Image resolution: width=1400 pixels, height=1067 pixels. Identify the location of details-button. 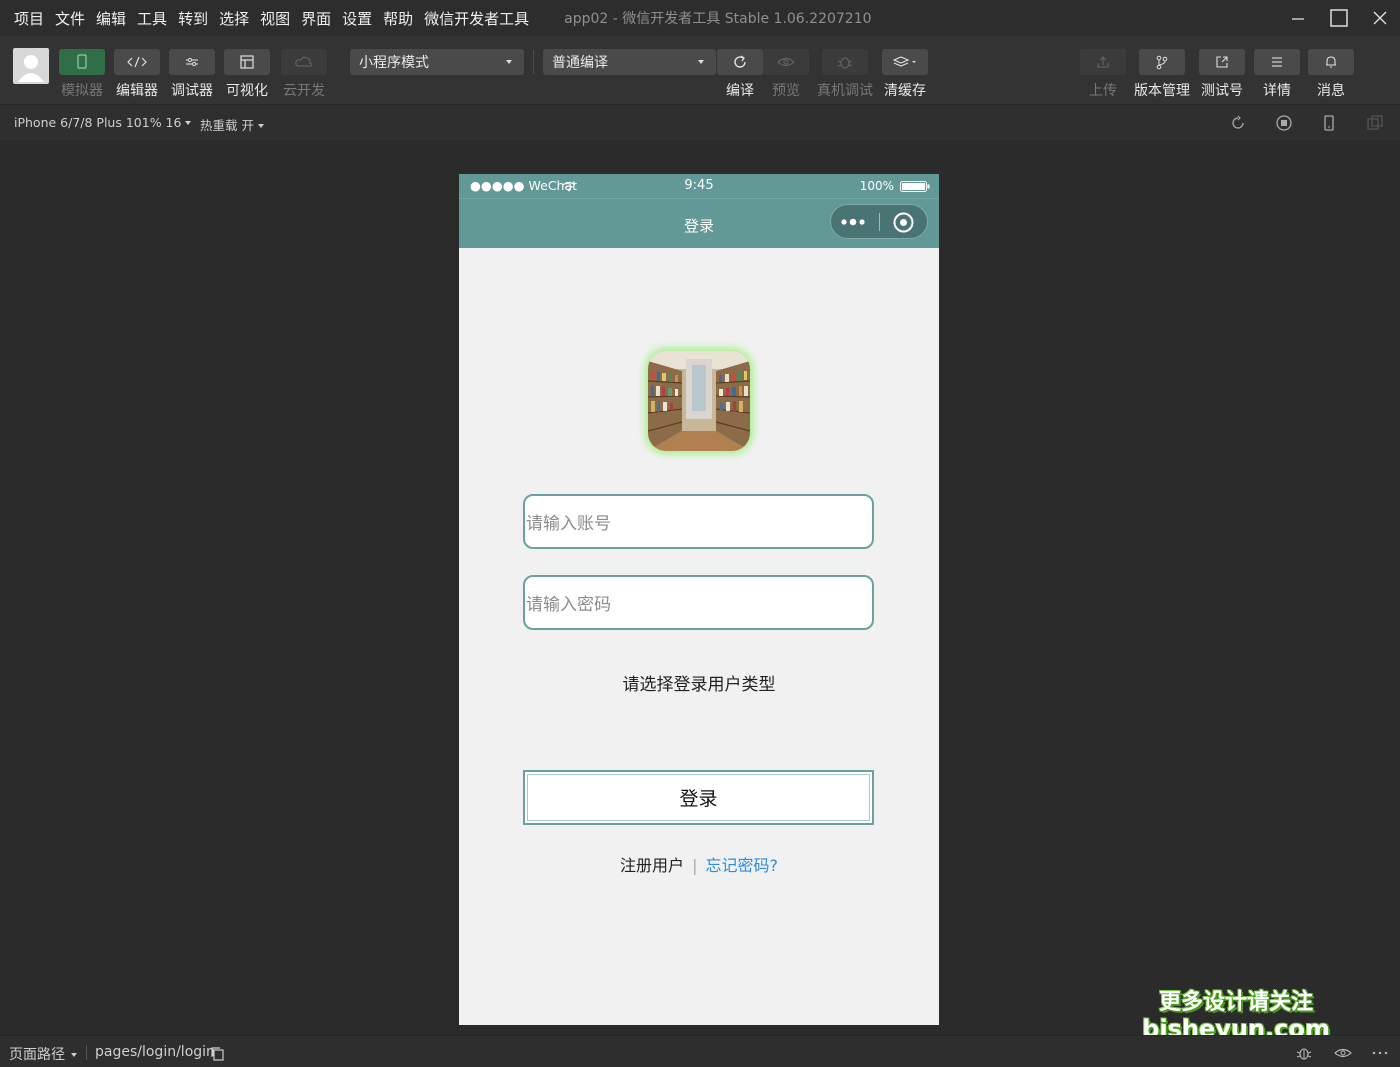
(1277, 62).